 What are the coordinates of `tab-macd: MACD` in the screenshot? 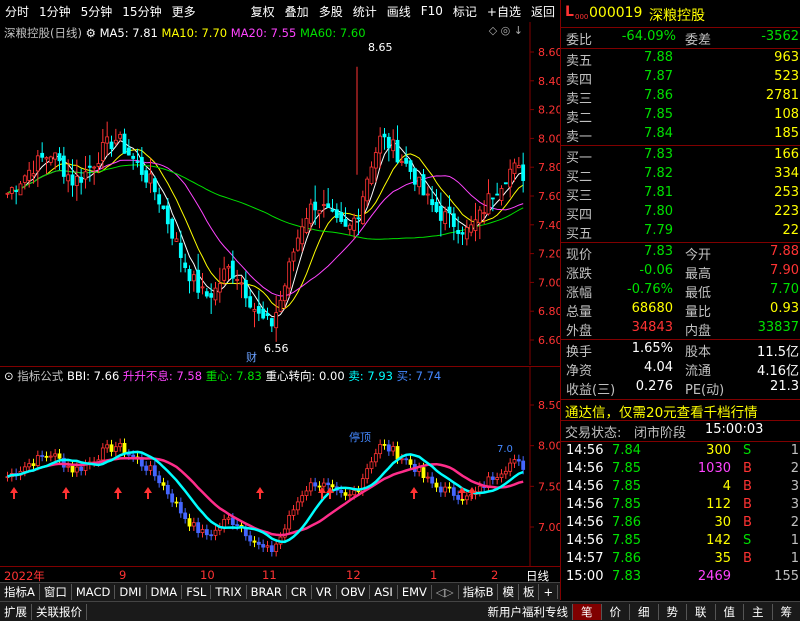 It's located at (93, 592).